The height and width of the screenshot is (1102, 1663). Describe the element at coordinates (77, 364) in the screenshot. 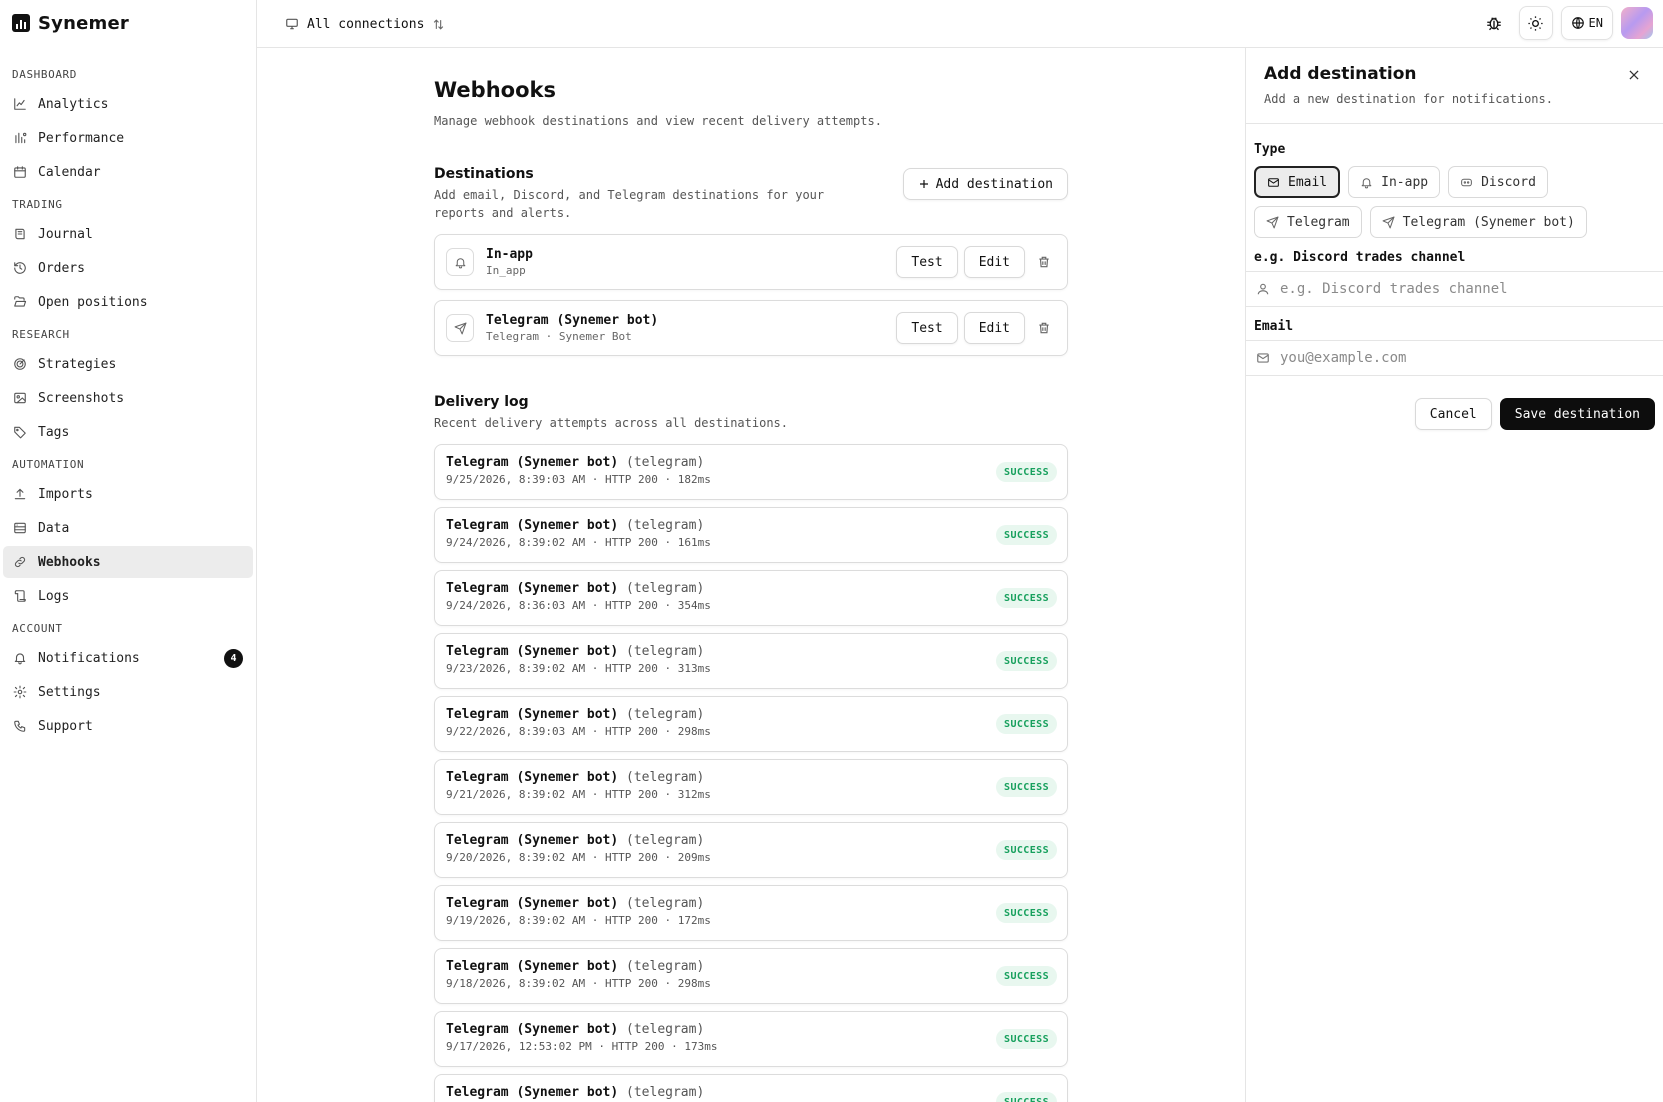

I see `sidebar-item-label: Strategies` at that location.